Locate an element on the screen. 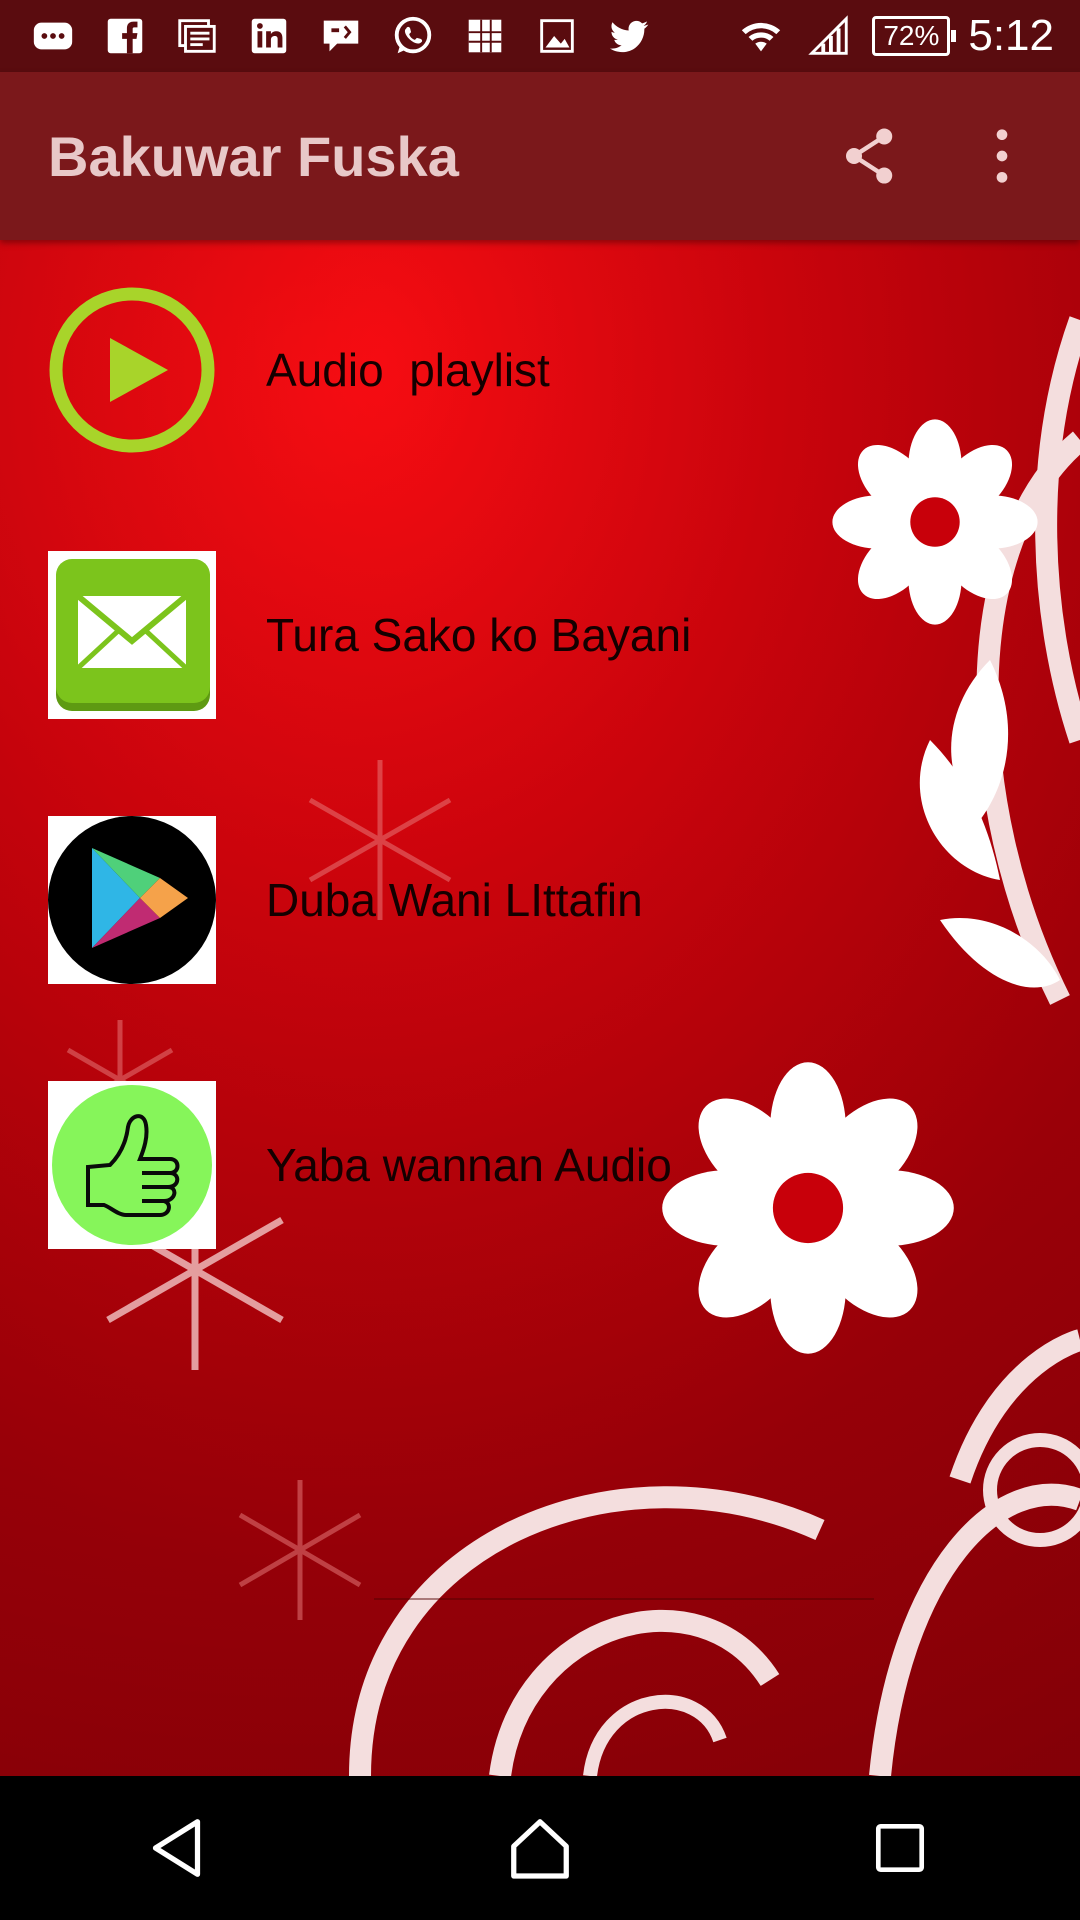 This screenshot has width=1080, height=1920. menu-item-send-message: Tura Sako ko Bayani is located at coordinates (548, 635).